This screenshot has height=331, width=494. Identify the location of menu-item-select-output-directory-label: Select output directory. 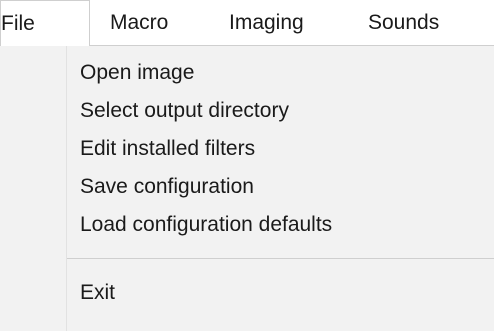
(184, 110).